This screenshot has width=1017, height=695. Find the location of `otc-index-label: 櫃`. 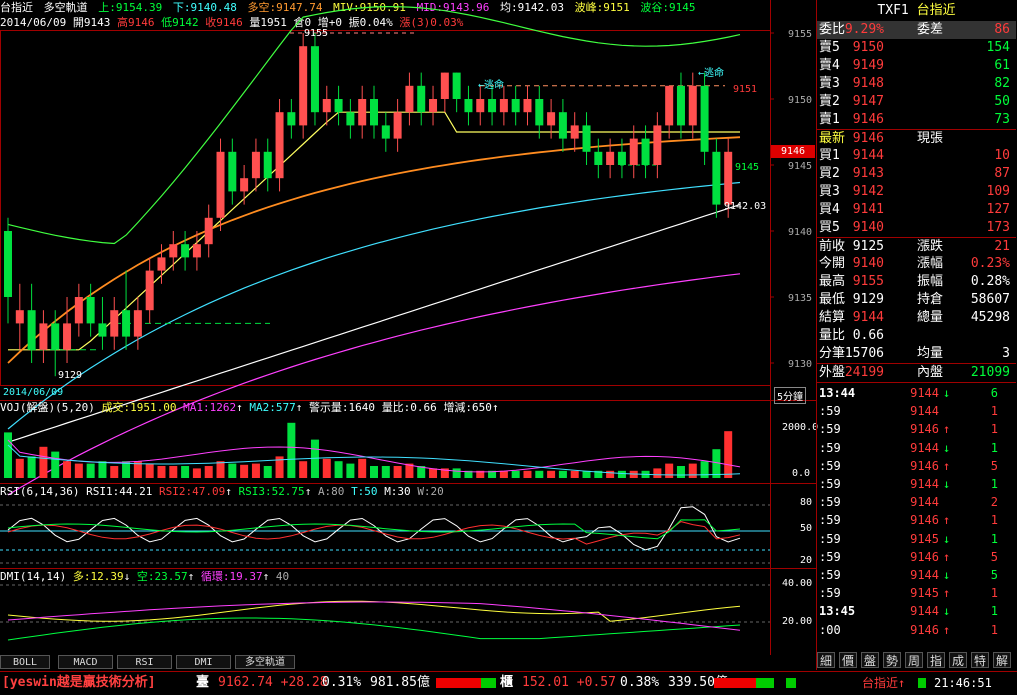

otc-index-label: 櫃 is located at coordinates (507, 682).